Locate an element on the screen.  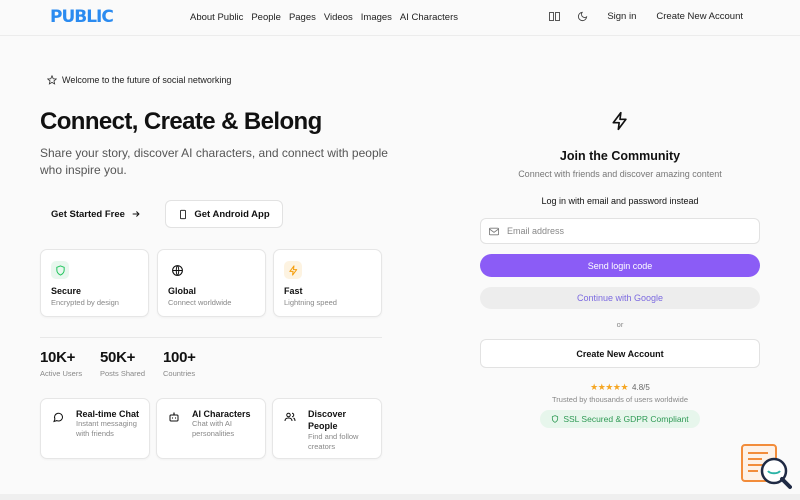
card-title: Discover People is located at coordinates (327, 420).